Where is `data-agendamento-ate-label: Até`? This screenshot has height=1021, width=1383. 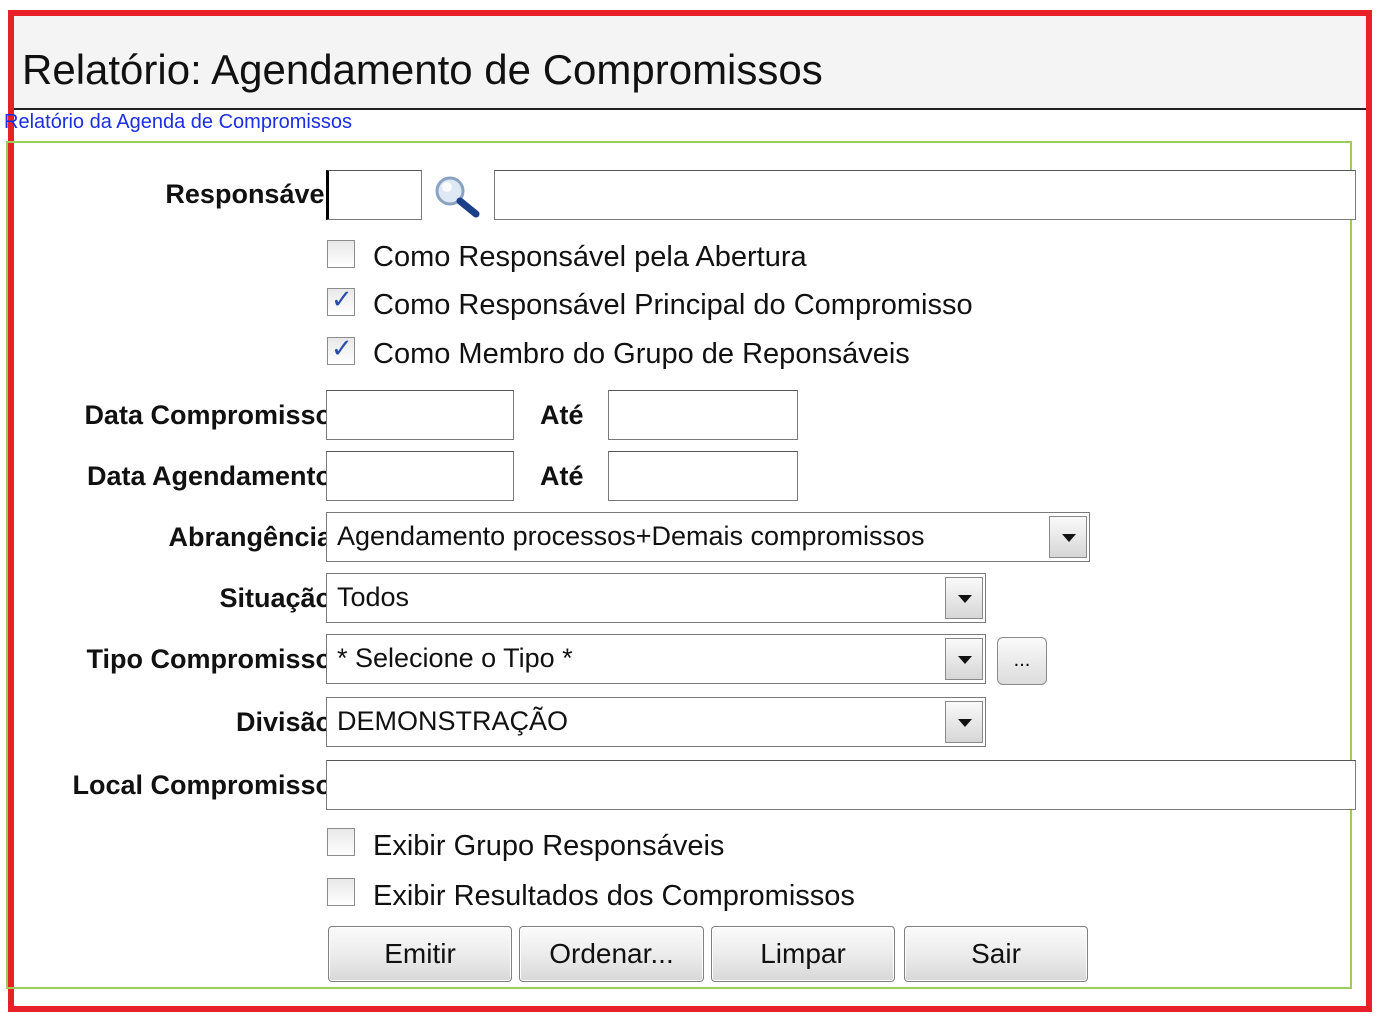 data-agendamento-ate-label: Até is located at coordinates (562, 476).